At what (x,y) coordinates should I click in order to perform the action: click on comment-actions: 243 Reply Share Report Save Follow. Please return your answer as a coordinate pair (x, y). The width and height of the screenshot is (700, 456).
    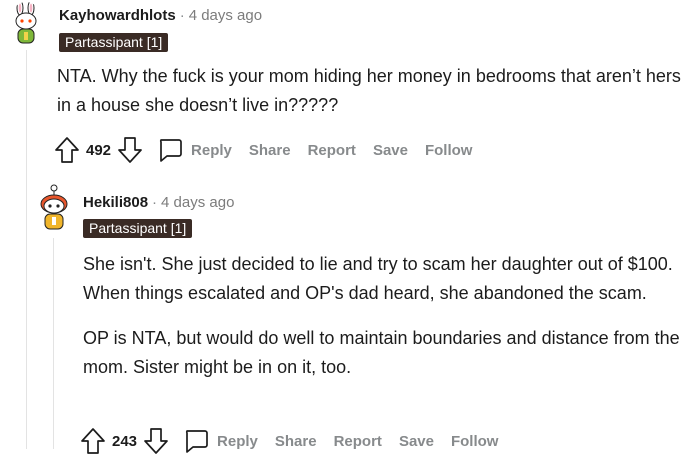
    Looking at the image, I should click on (297, 441).